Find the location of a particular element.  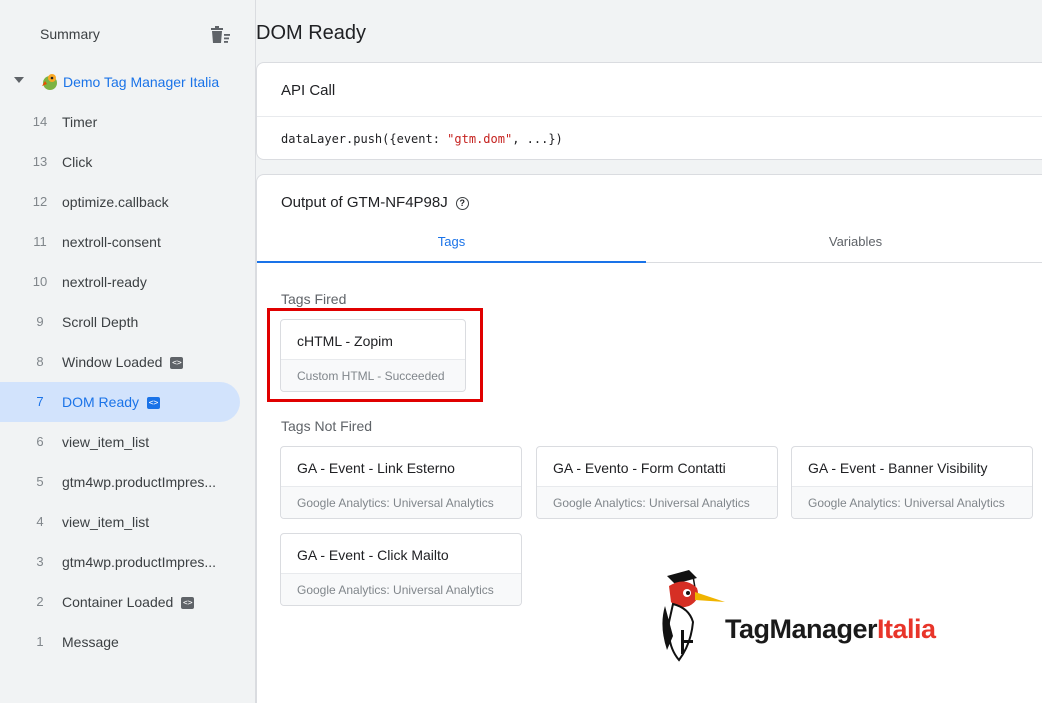

event-name: optimize.callback is located at coordinates (115, 202).